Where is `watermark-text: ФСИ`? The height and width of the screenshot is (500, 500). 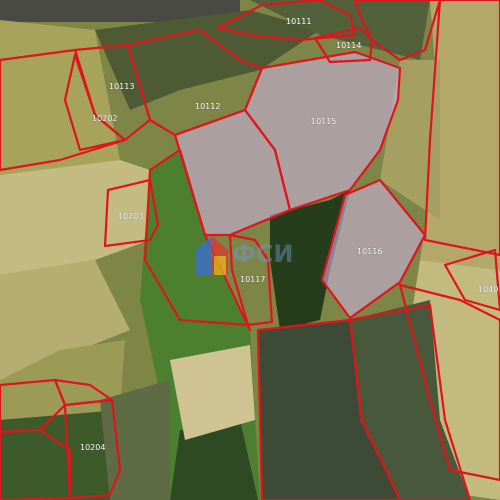 watermark-text: ФСИ is located at coordinates (263, 254).